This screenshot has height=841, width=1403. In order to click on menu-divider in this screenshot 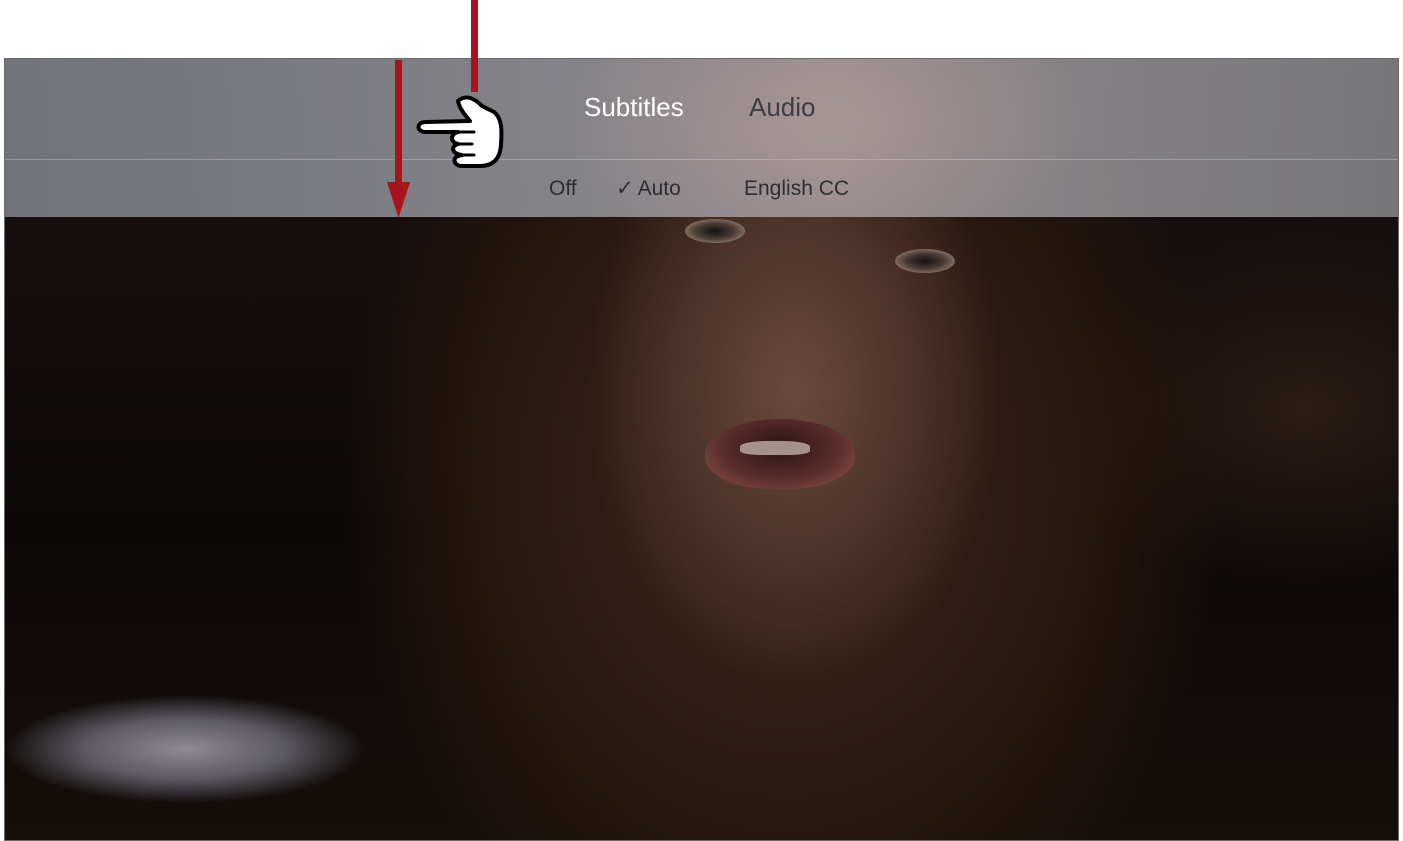, I will do `click(701, 159)`.